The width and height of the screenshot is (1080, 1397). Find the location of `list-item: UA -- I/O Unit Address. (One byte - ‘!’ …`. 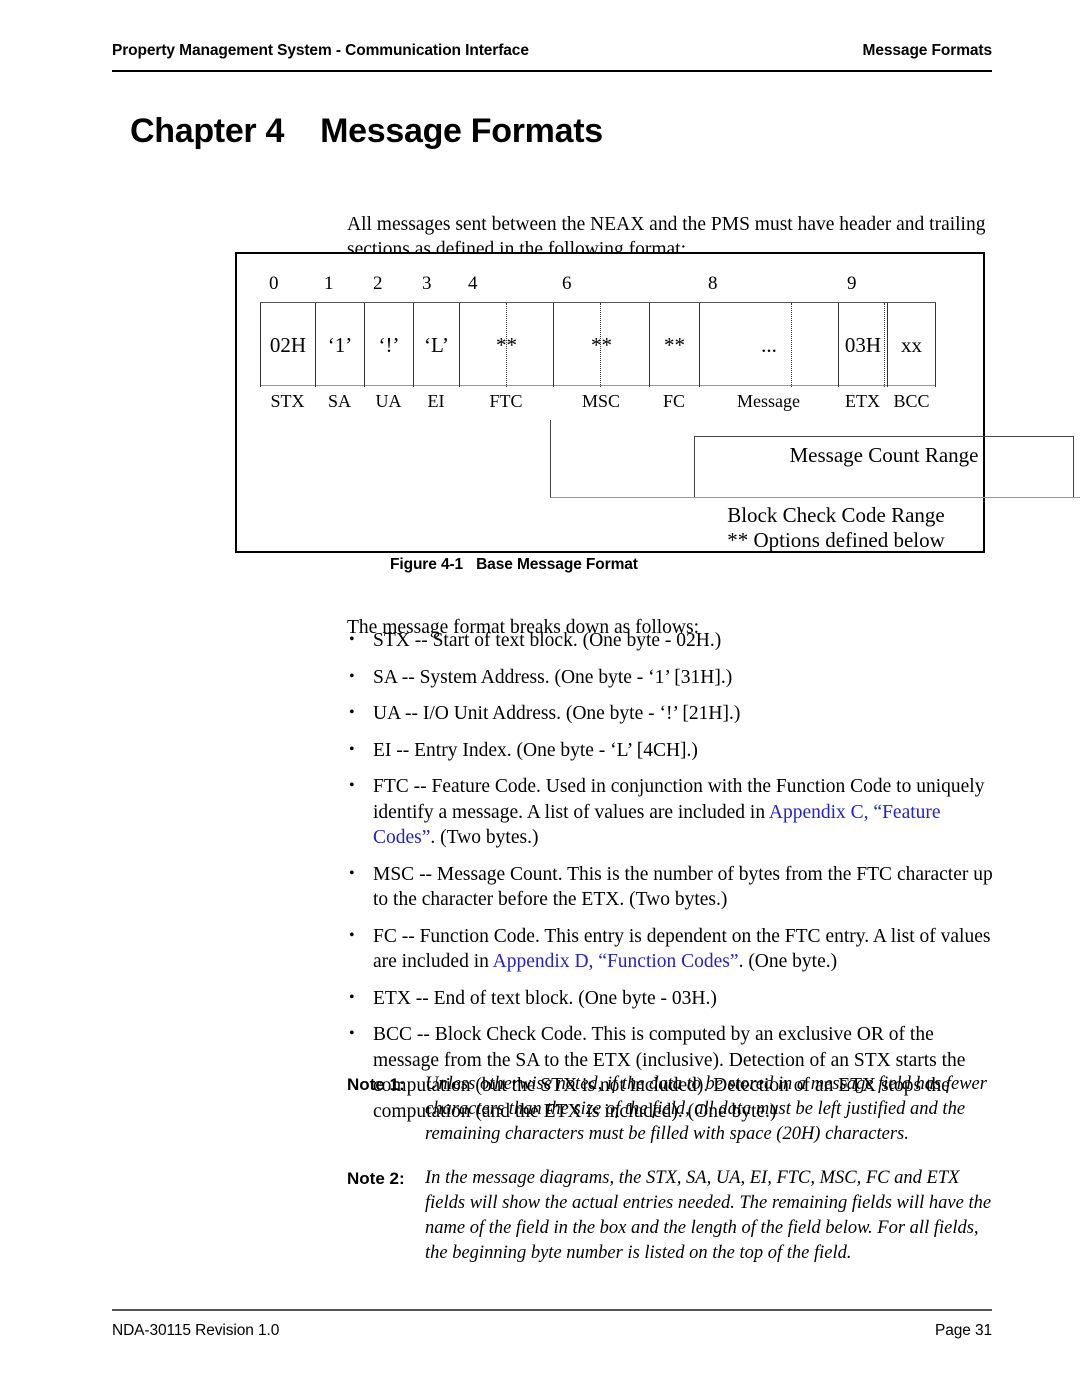

list-item: UA -- I/O Unit Address. (One byte - ‘!’ … is located at coordinates (671, 713).